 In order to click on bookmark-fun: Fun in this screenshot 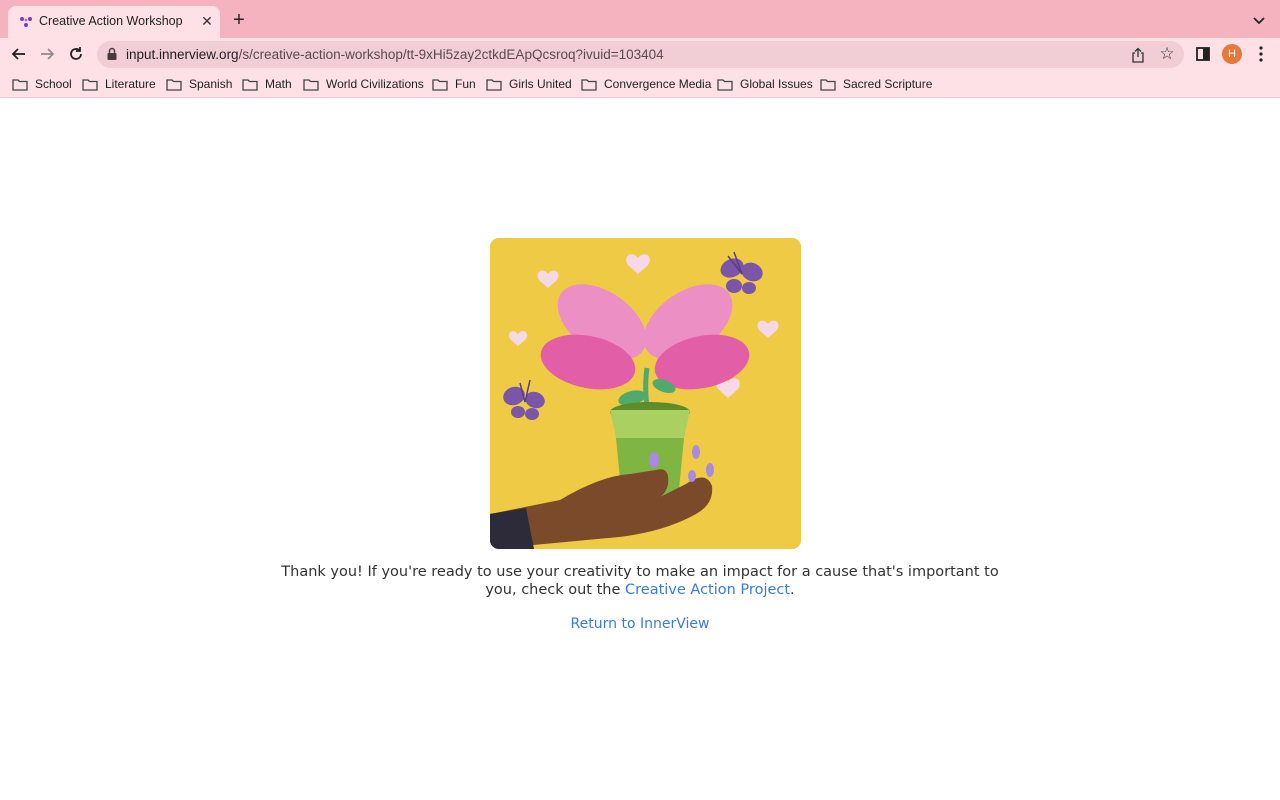, I will do `click(454, 84)`.